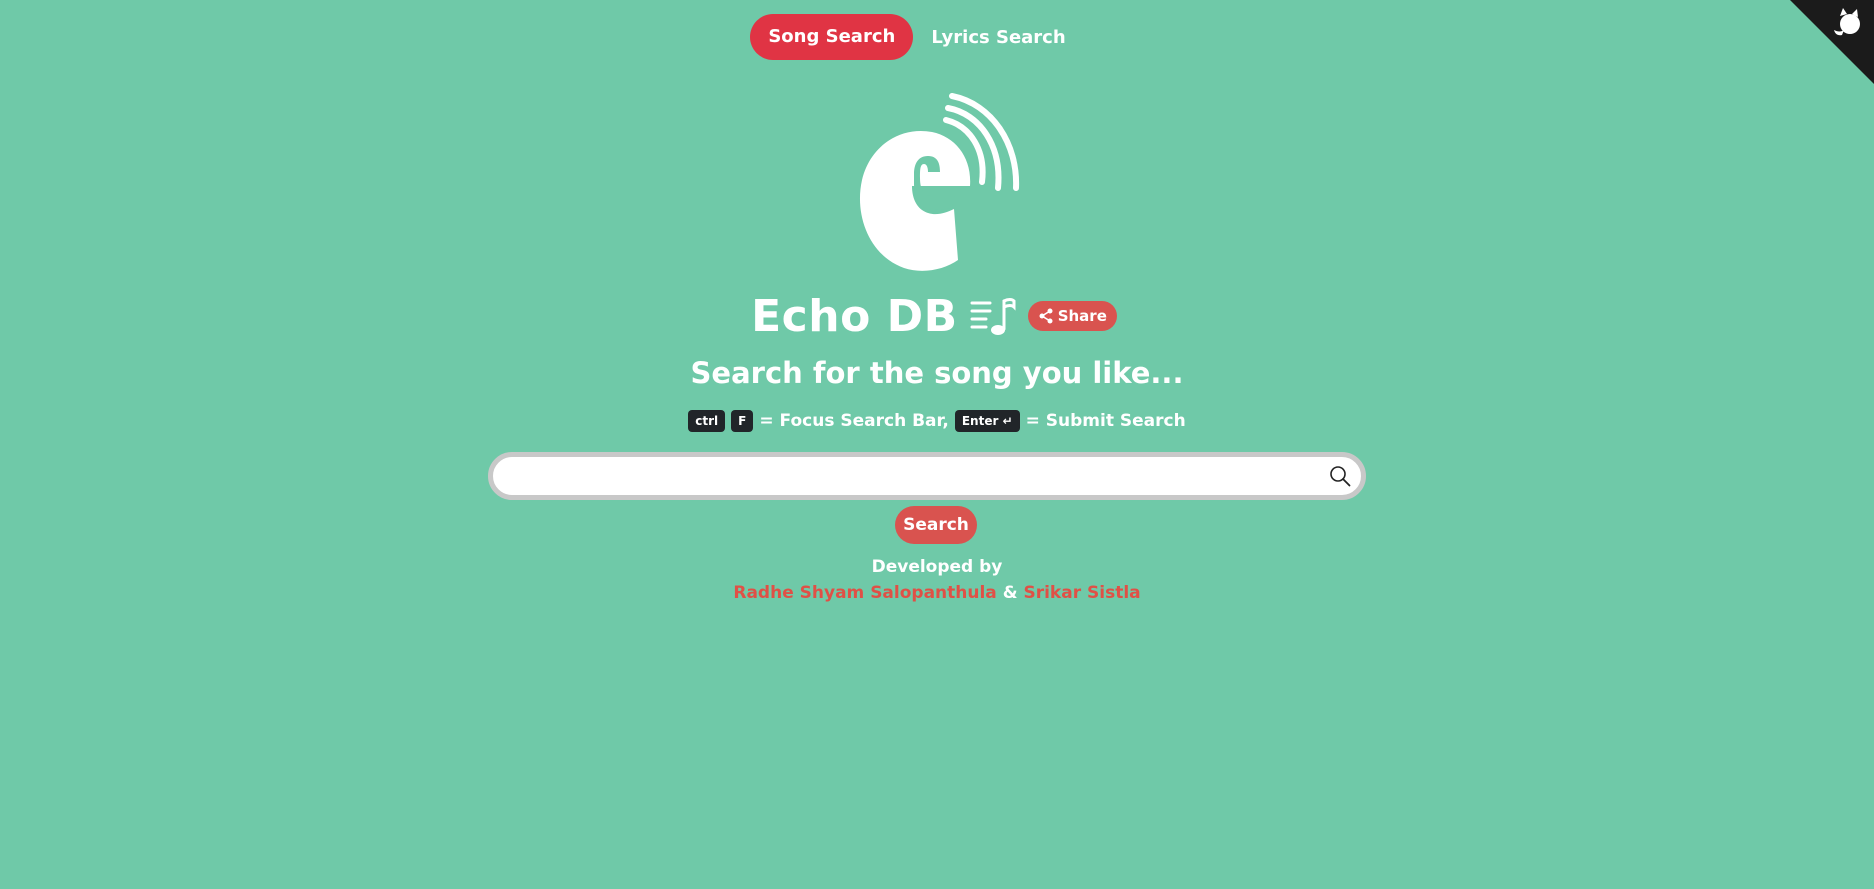 The height and width of the screenshot is (889, 1874). I want to click on share-button: Share, so click(1072, 316).